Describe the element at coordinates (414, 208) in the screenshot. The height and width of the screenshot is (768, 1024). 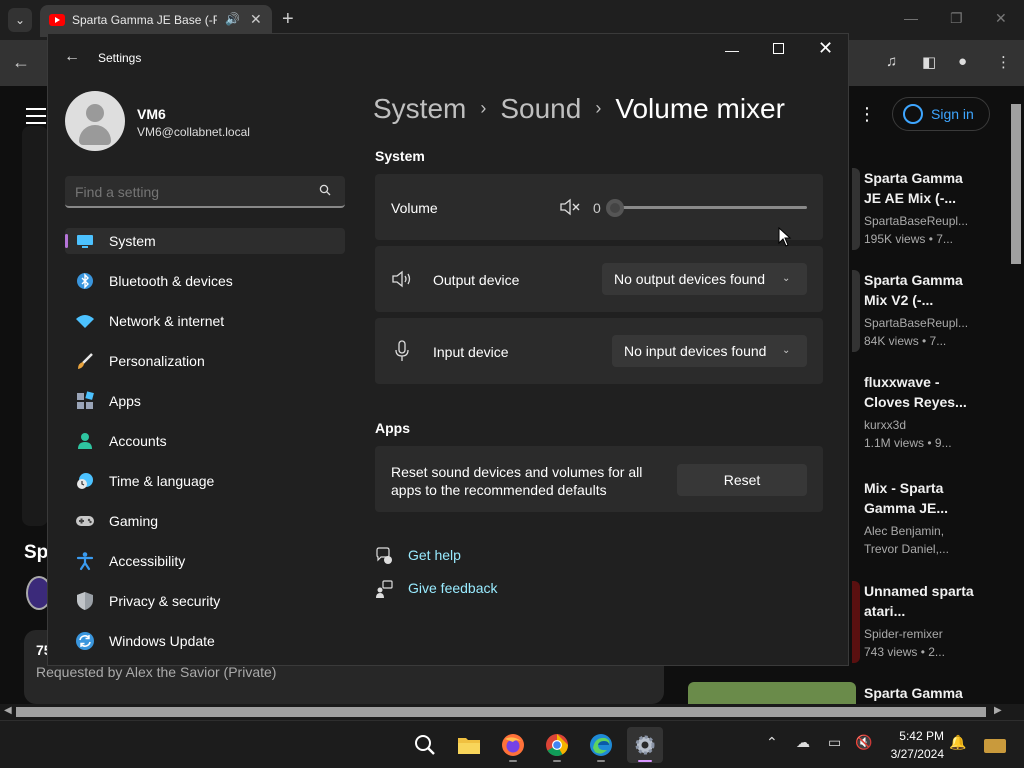
I see `volume-label: Volume` at that location.